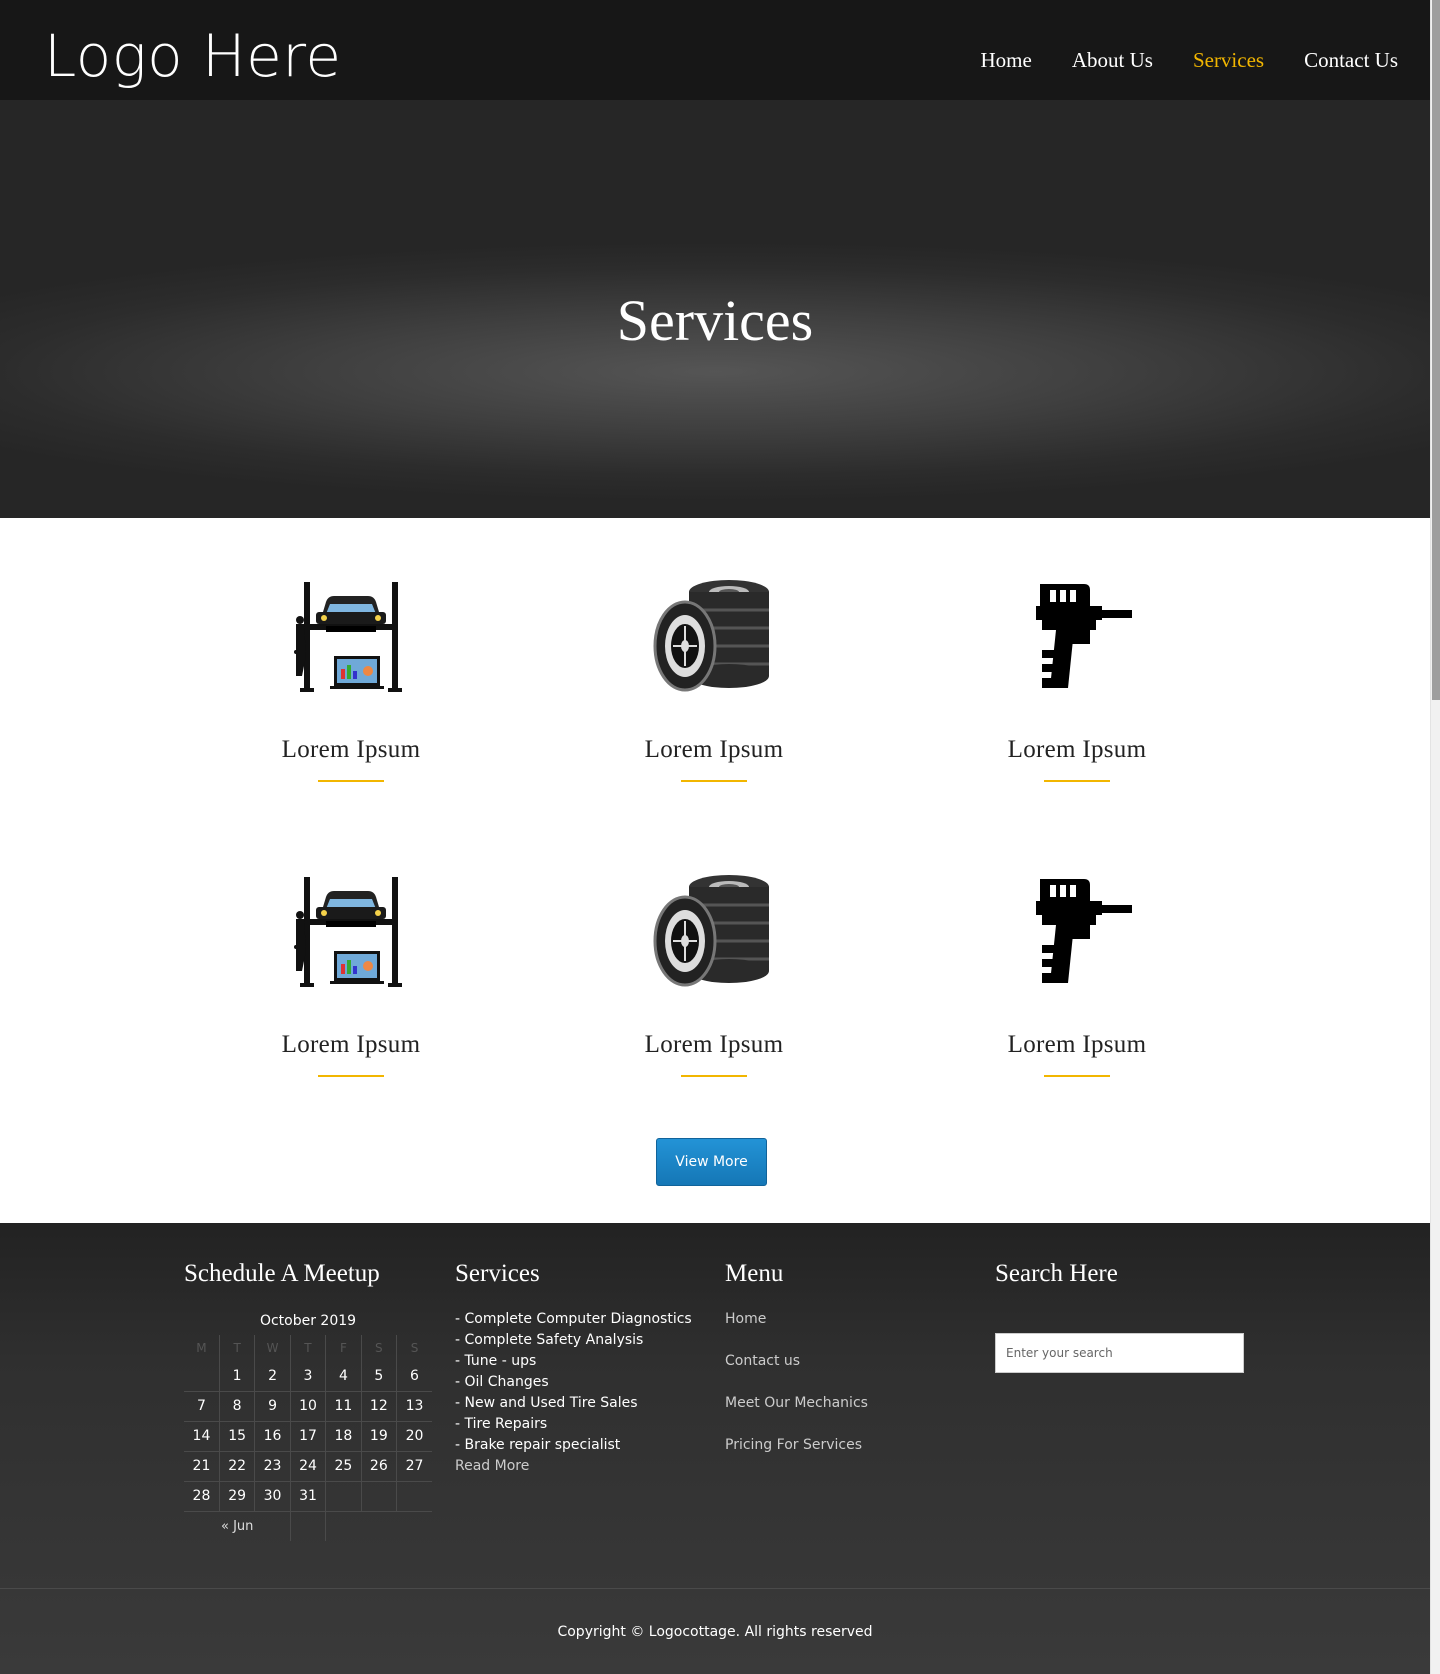  Describe the element at coordinates (796, 1372) in the screenshot. I see `footer-menu-contact-us: Contact us` at that location.